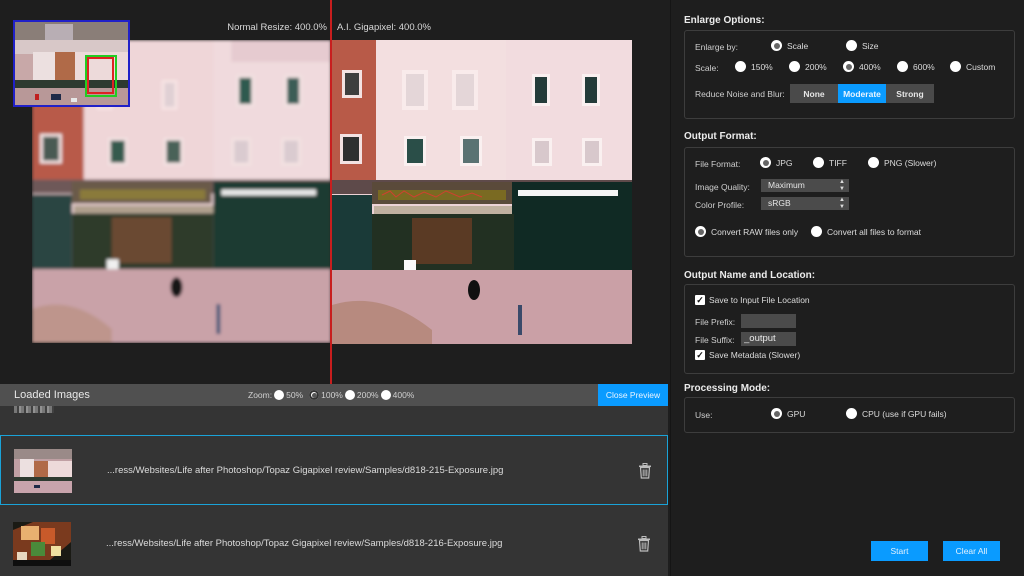 This screenshot has width=1024, height=576. I want to click on scale-150-radio: 150%, so click(754, 66).